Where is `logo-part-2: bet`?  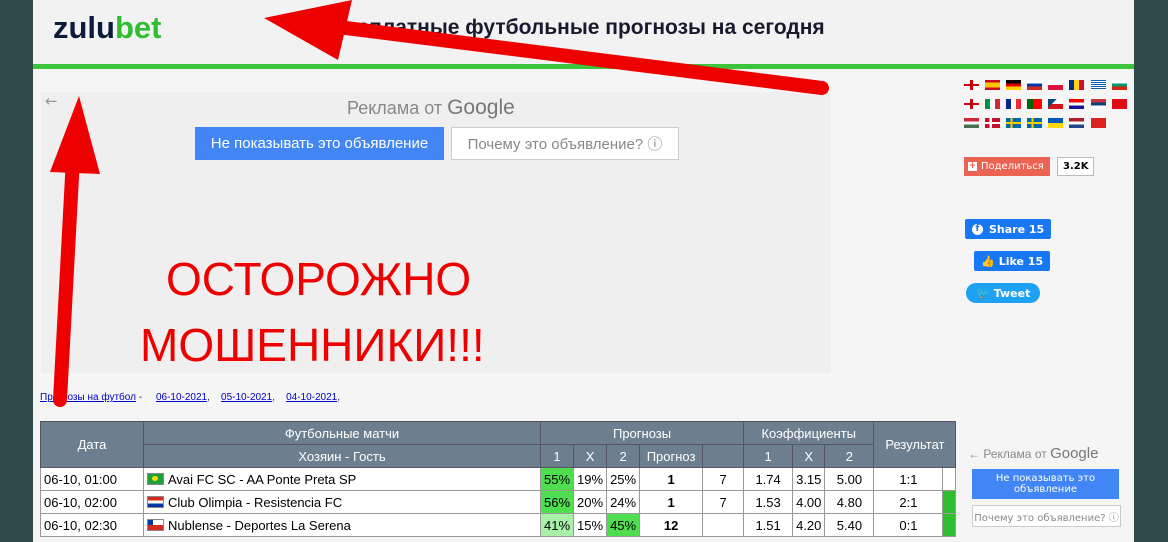 logo-part-2: bet is located at coordinates (138, 27).